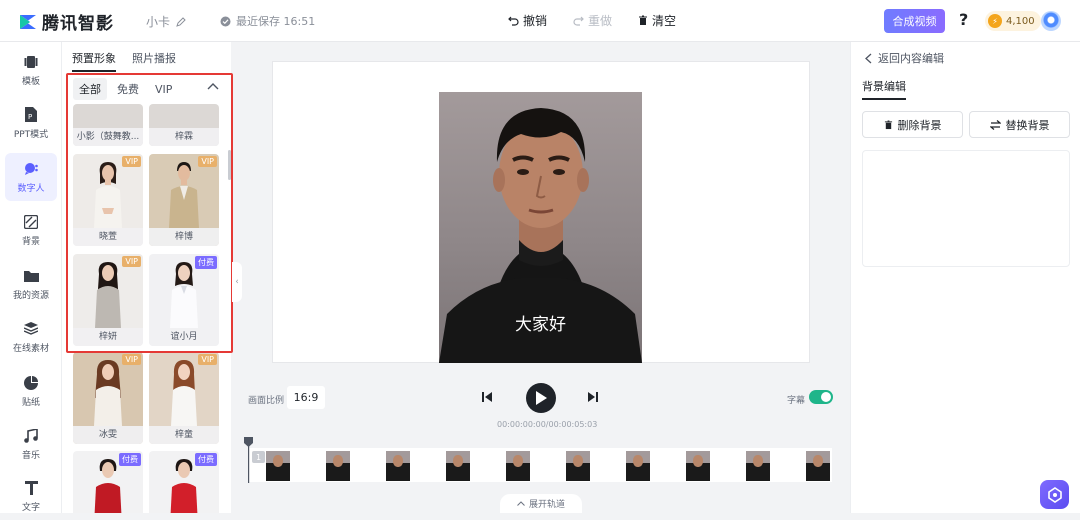  Describe the element at coordinates (158, 22) in the screenshot. I see `project-name-text: 小卡` at that location.